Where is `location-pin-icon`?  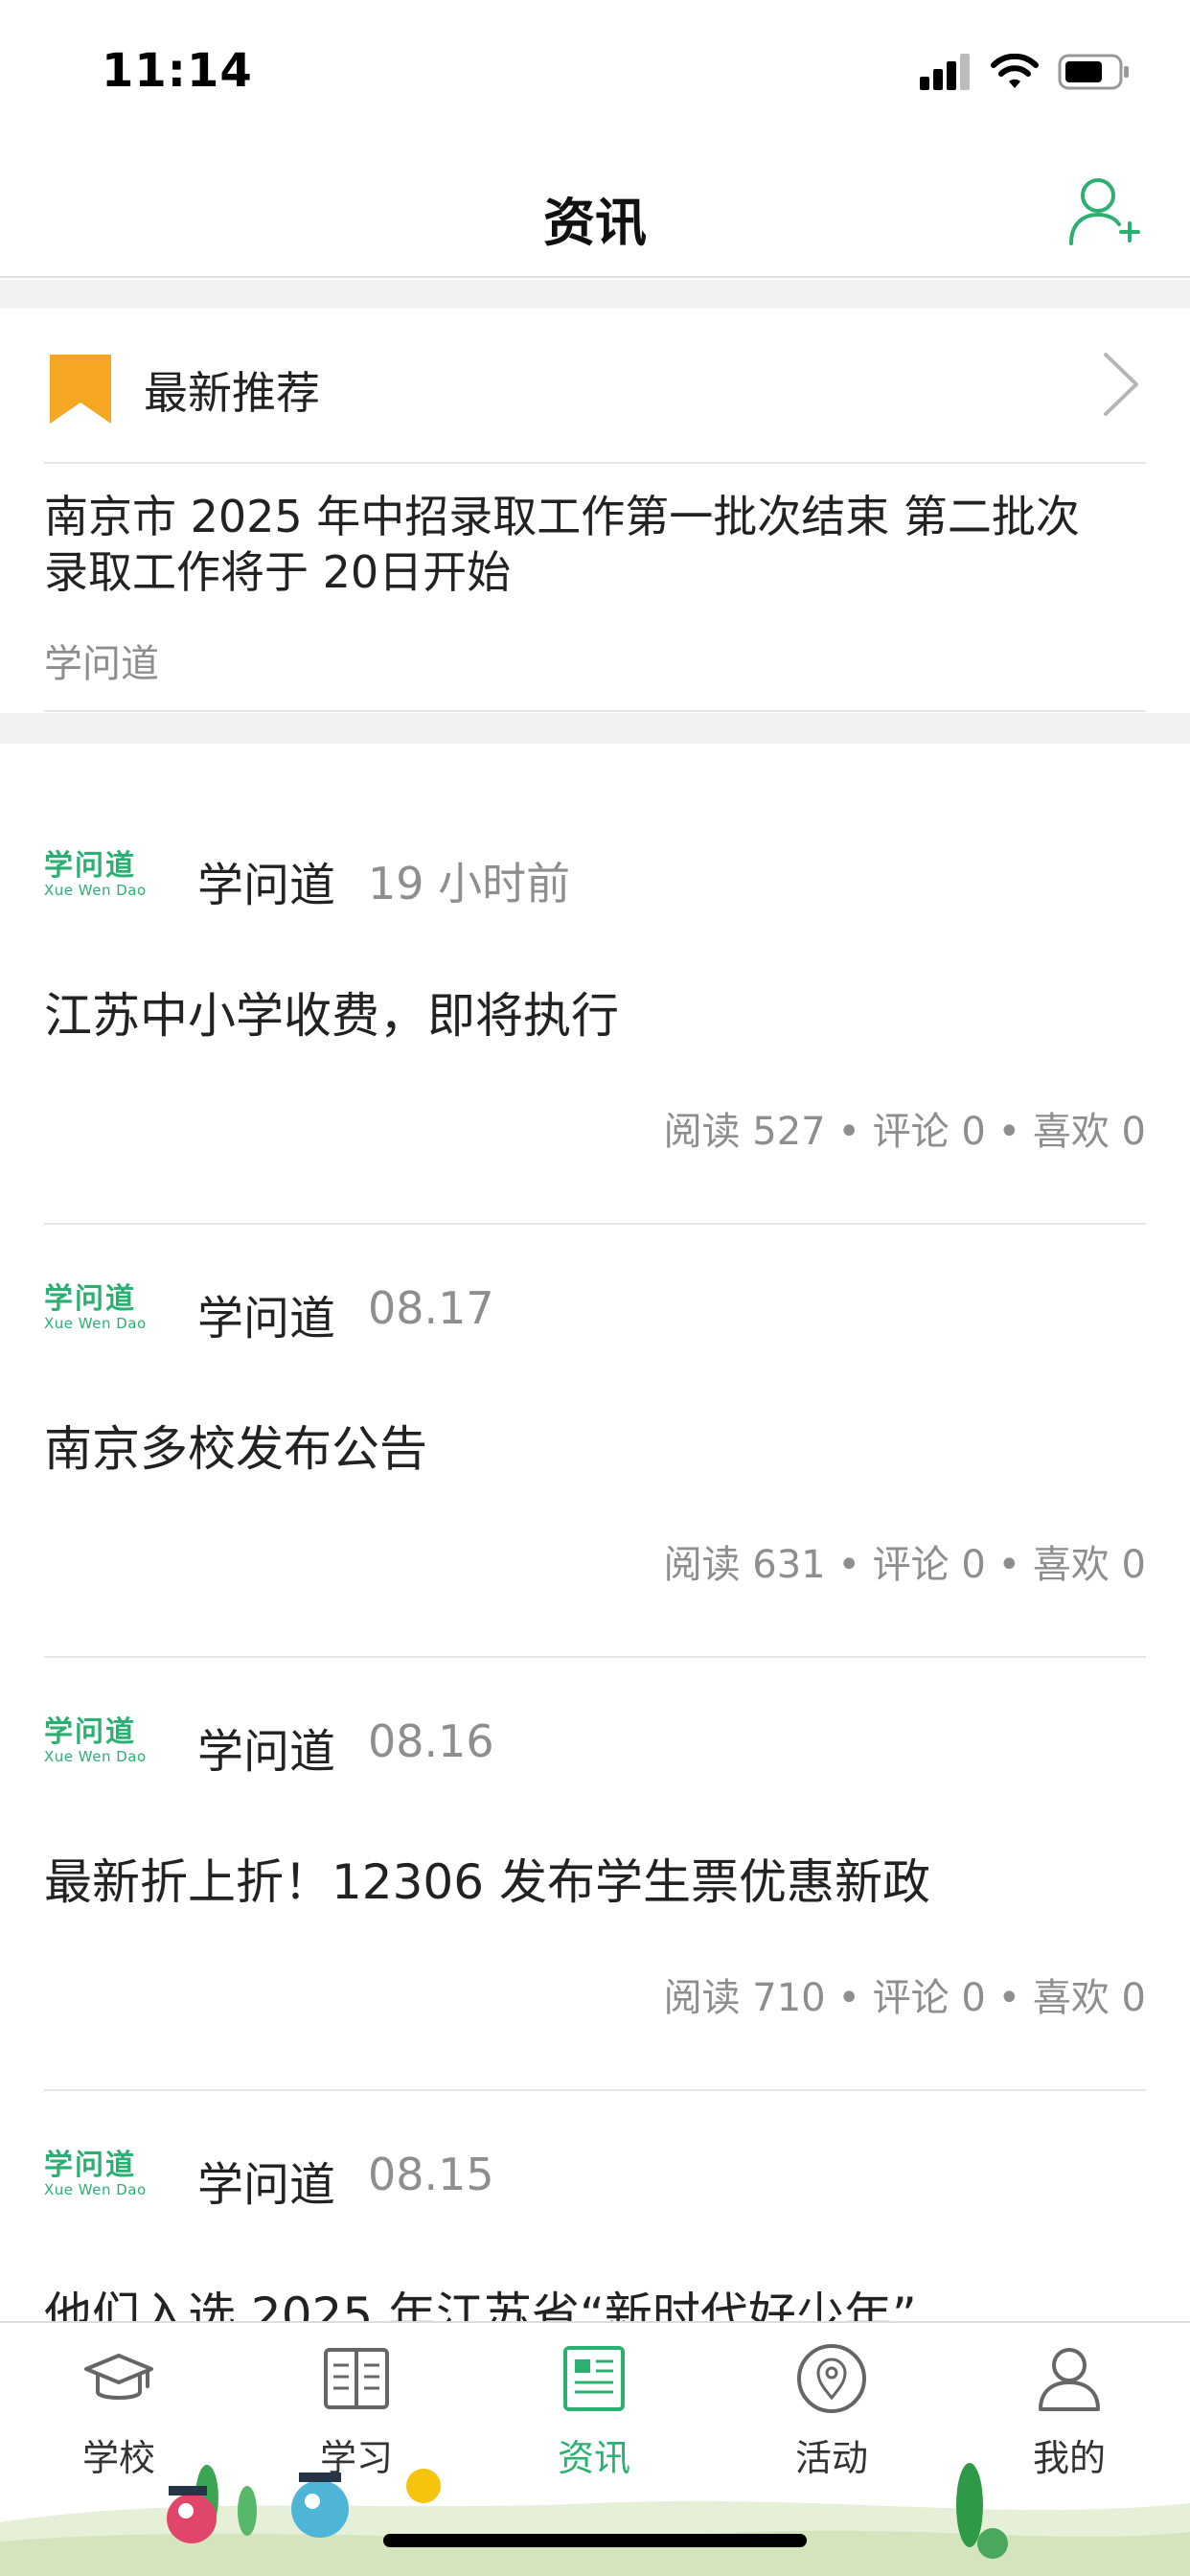
location-pin-icon is located at coordinates (832, 2378).